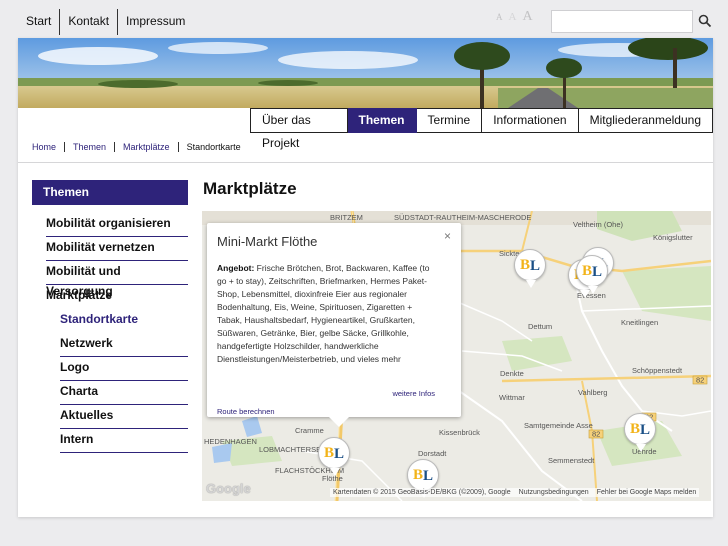  What do you see at coordinates (705, 21) in the screenshot?
I see `search-icon` at bounding box center [705, 21].